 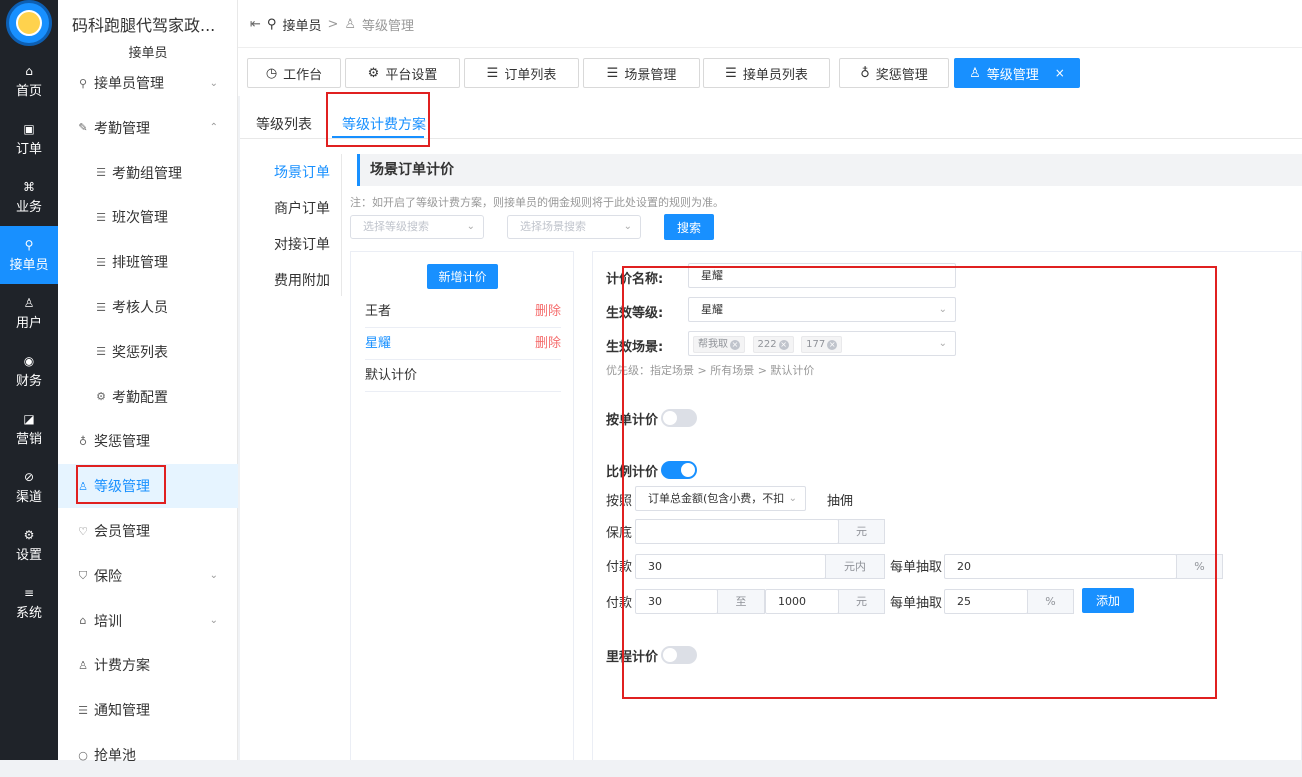 I want to click on sidebar-item-label: 考勤组管理, so click(x=147, y=173).